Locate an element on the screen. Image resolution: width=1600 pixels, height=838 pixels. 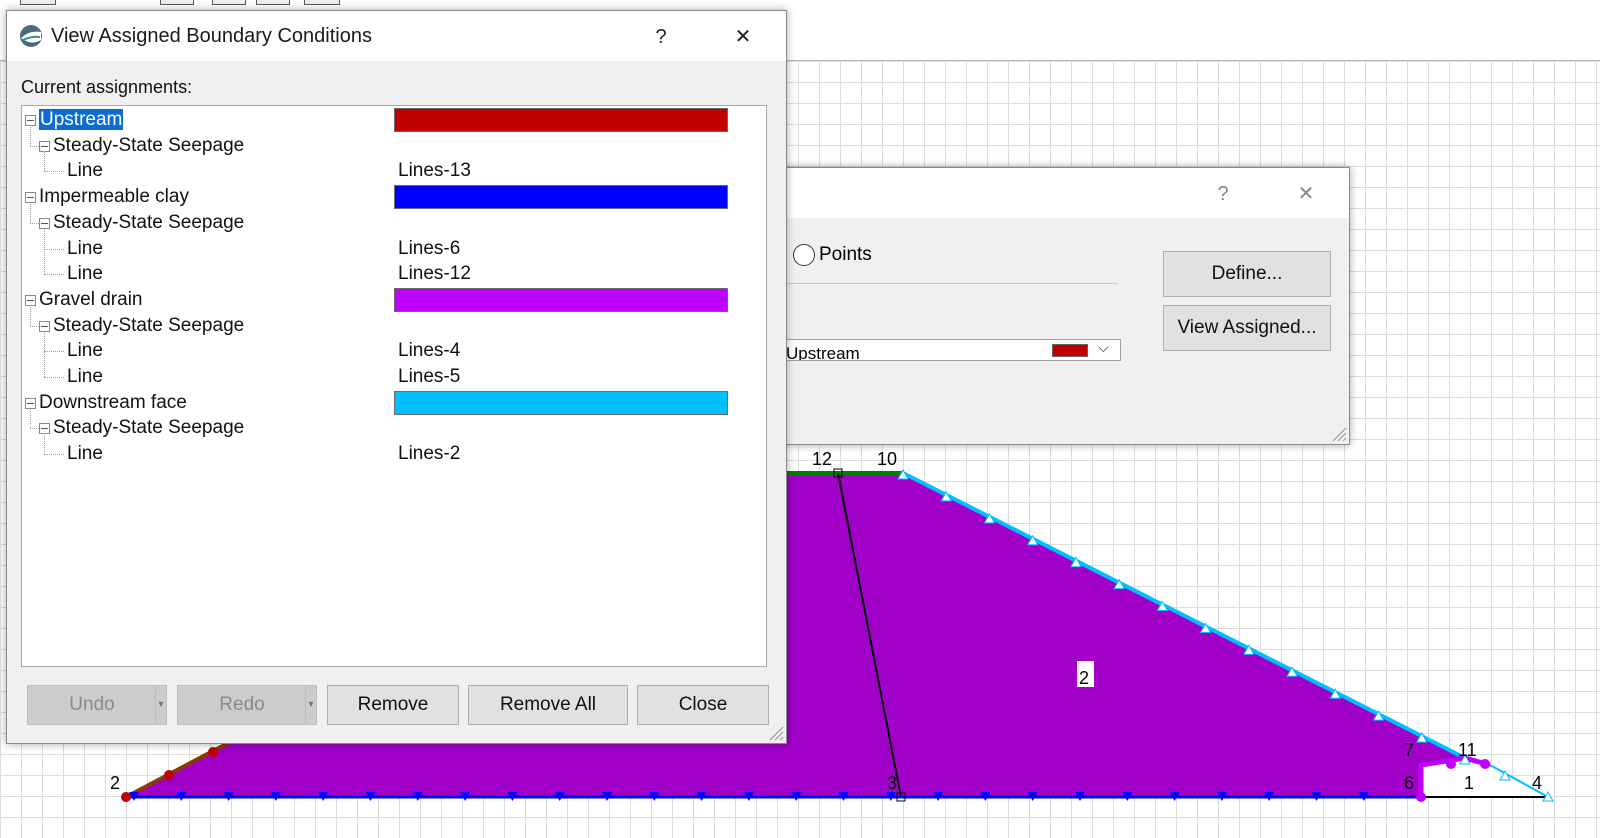
tree-node-label: Downstream face is located at coordinates (113, 402).